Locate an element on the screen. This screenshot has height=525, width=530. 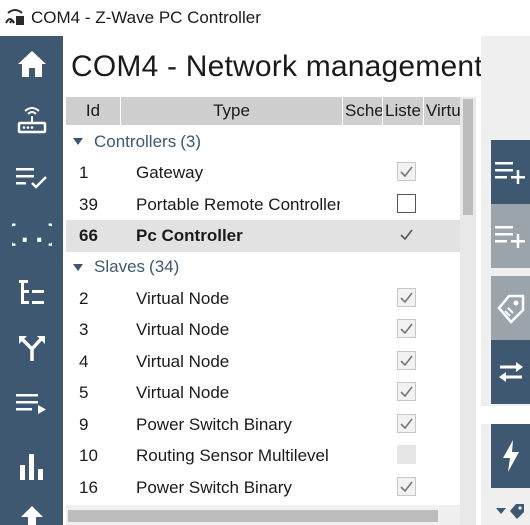
node-type: Gateway is located at coordinates (170, 172).